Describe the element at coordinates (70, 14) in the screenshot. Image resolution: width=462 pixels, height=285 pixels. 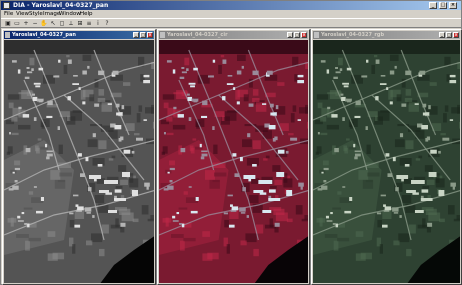
I see `menu-window: Window` at that location.